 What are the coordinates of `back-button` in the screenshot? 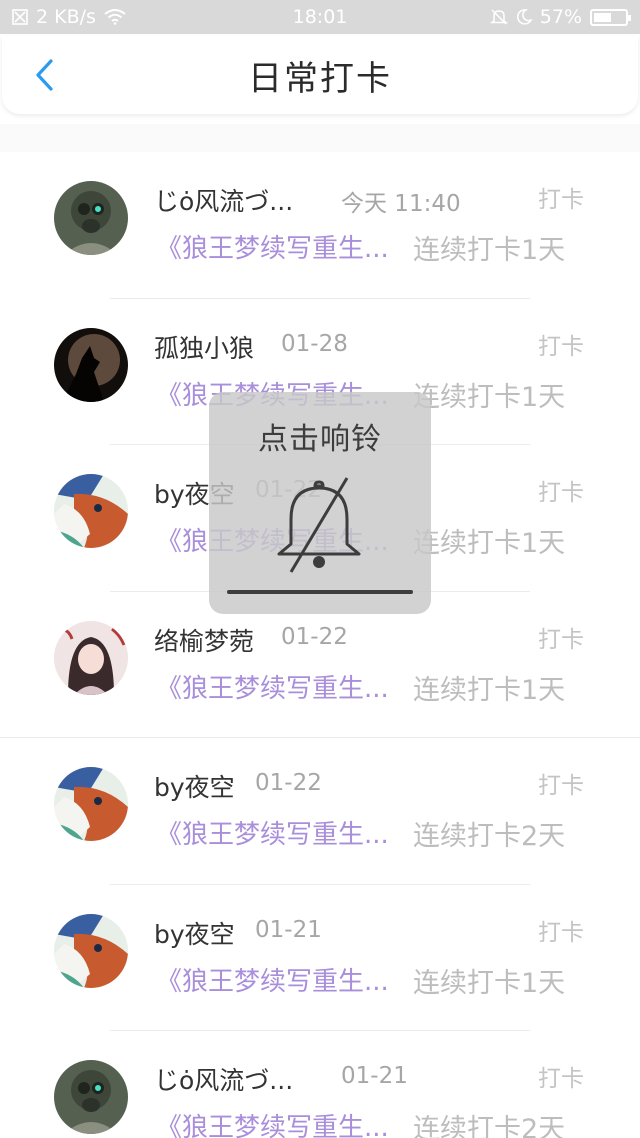 It's located at (44, 75).